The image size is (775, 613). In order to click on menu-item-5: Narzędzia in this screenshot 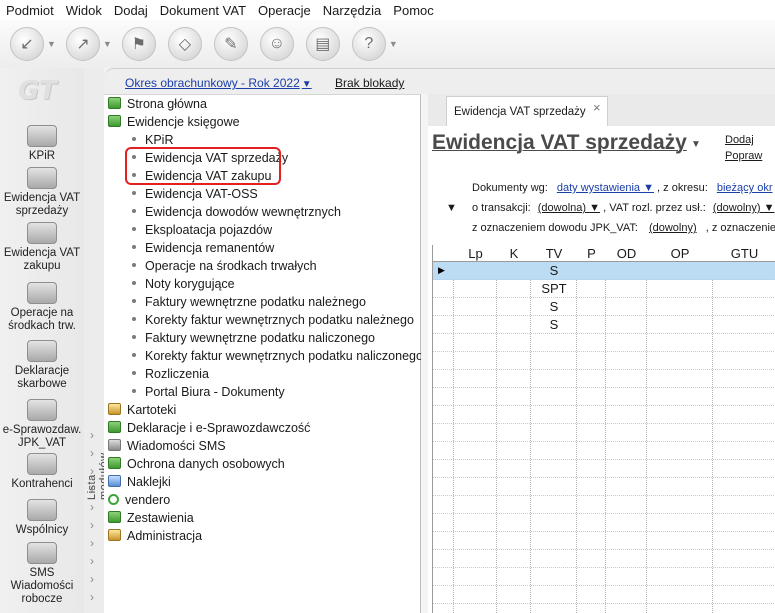, I will do `click(352, 10)`.